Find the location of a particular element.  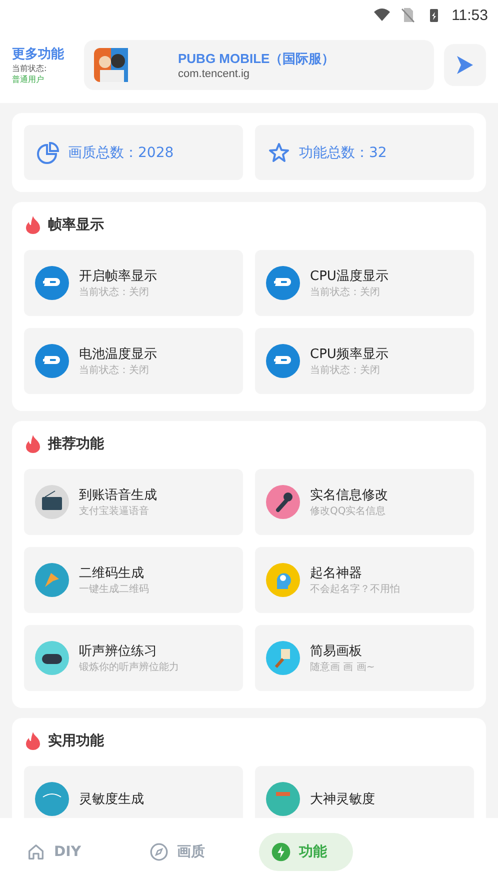

bolt-icon is located at coordinates (280, 852).